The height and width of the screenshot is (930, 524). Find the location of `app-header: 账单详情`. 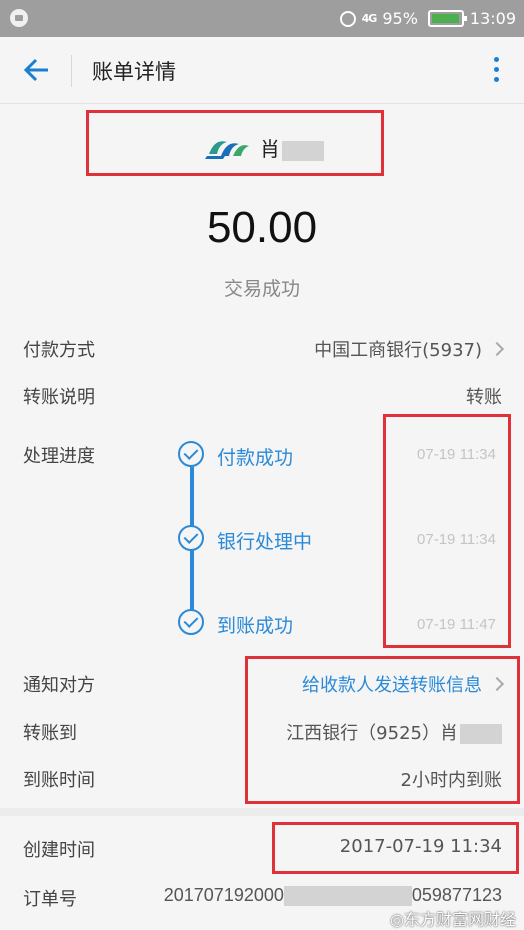

app-header: 账单详情 is located at coordinates (262, 70).